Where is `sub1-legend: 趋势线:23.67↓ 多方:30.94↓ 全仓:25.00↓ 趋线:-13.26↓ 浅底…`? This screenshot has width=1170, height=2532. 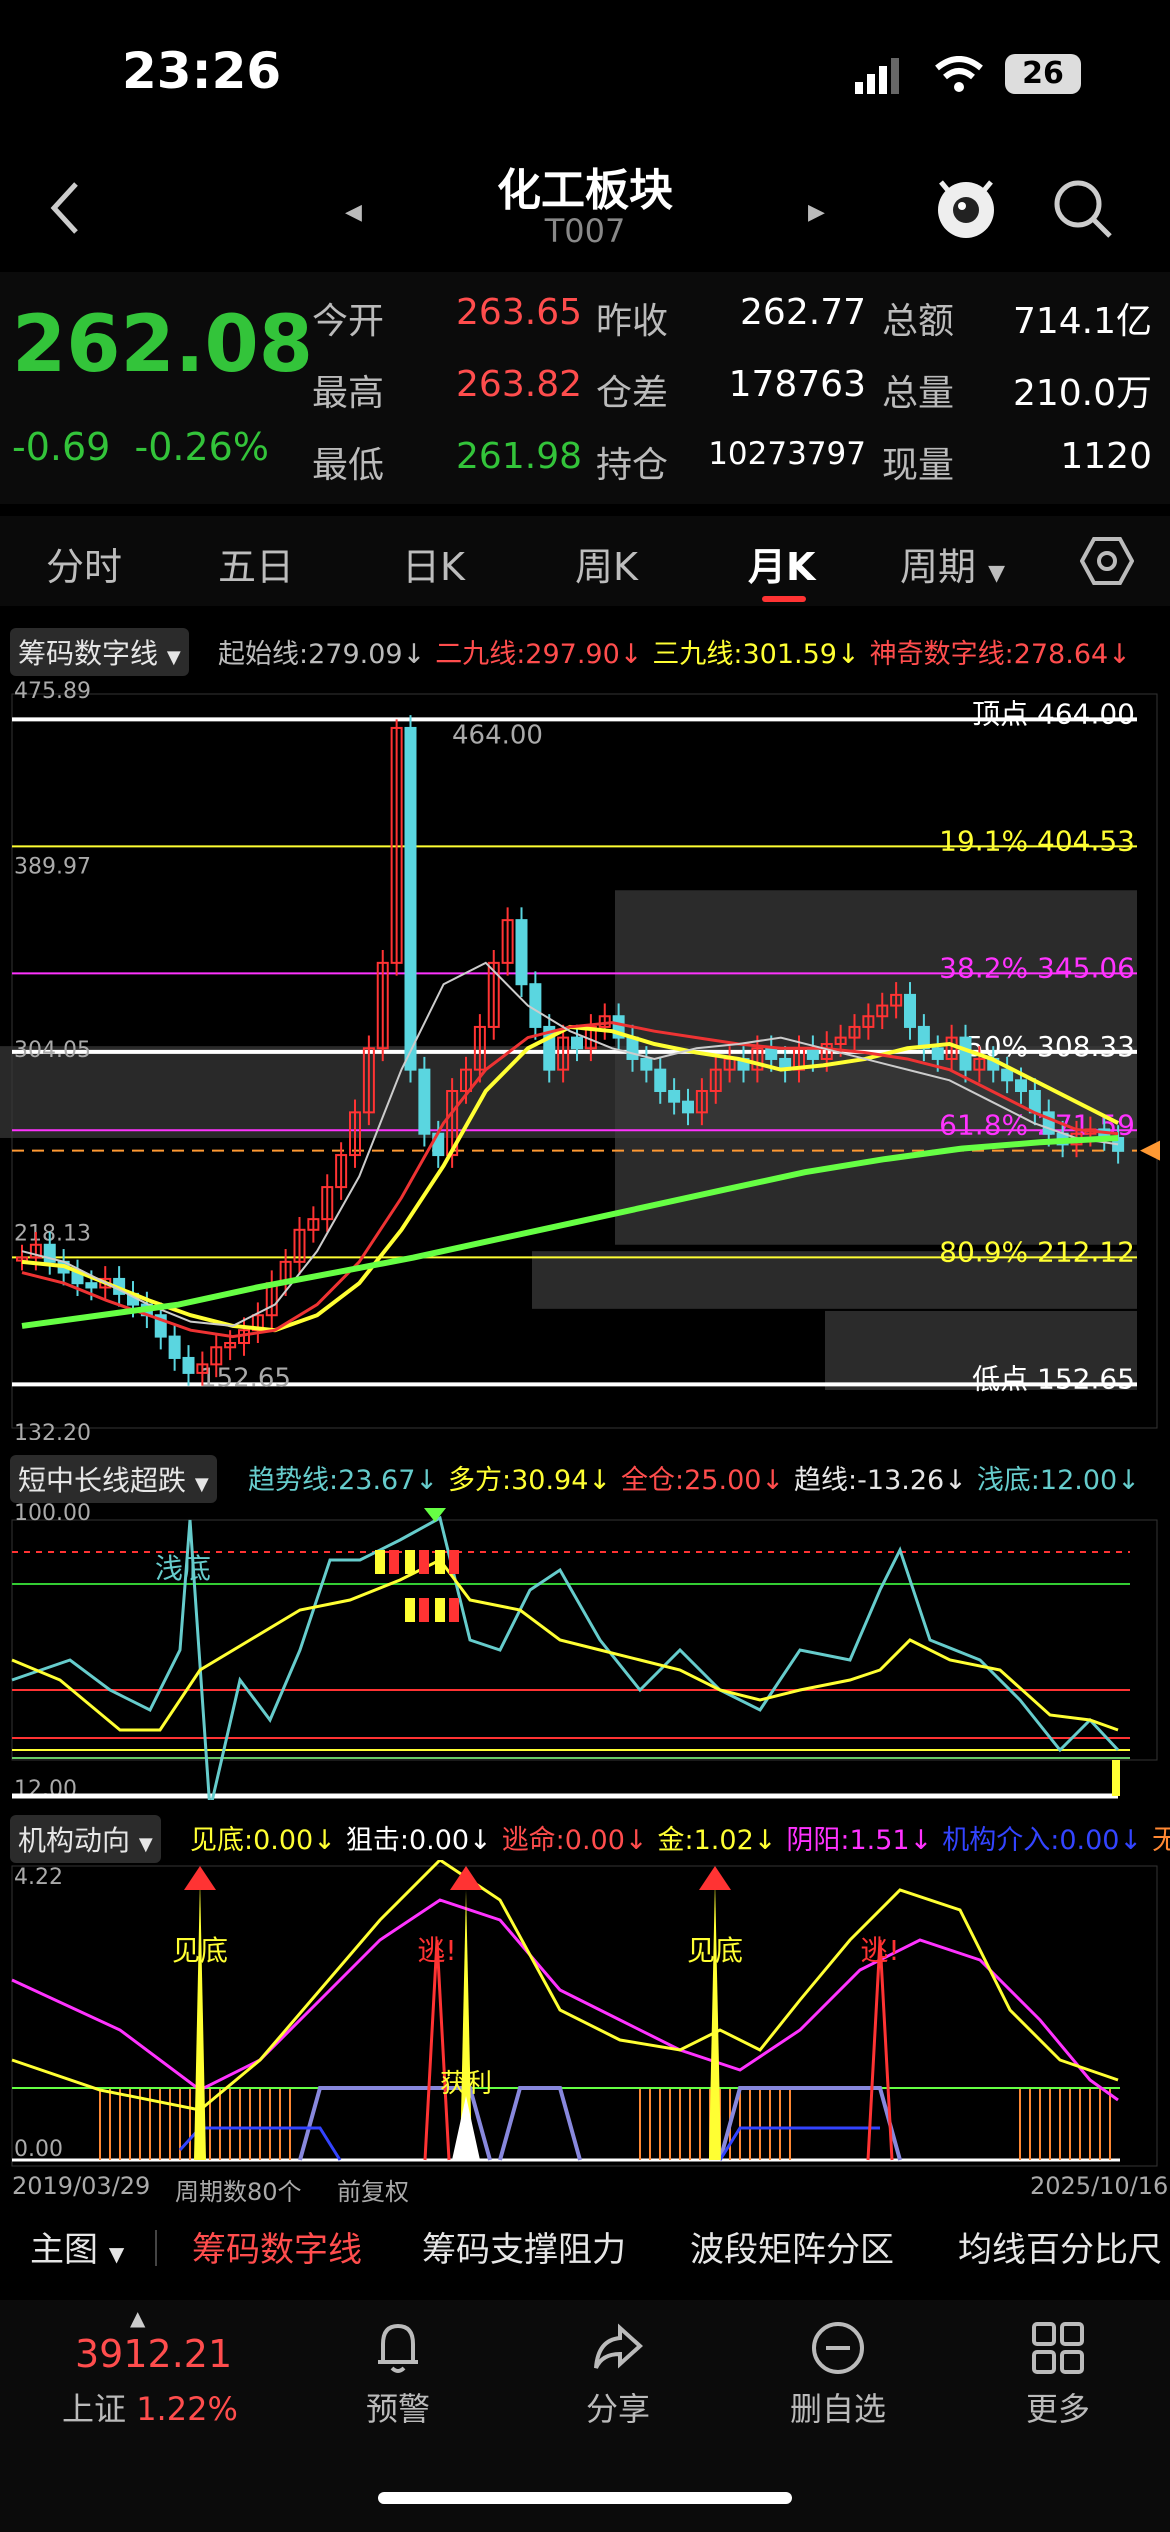 sub1-legend: 趋势线:23.67↓ 多方:30.94↓ 全仓:25.00↓ 趋线:-13.26↓ 浅底… is located at coordinates (699, 1477).